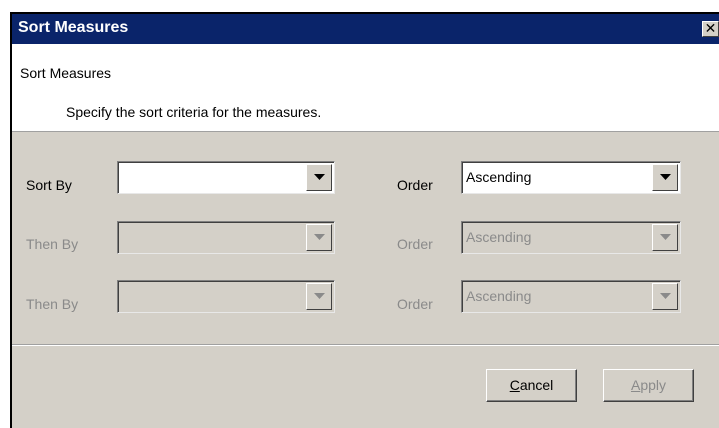 Image resolution: width=719 pixels, height=428 pixels. I want to click on order-combo-2: Ascending, so click(571, 237).